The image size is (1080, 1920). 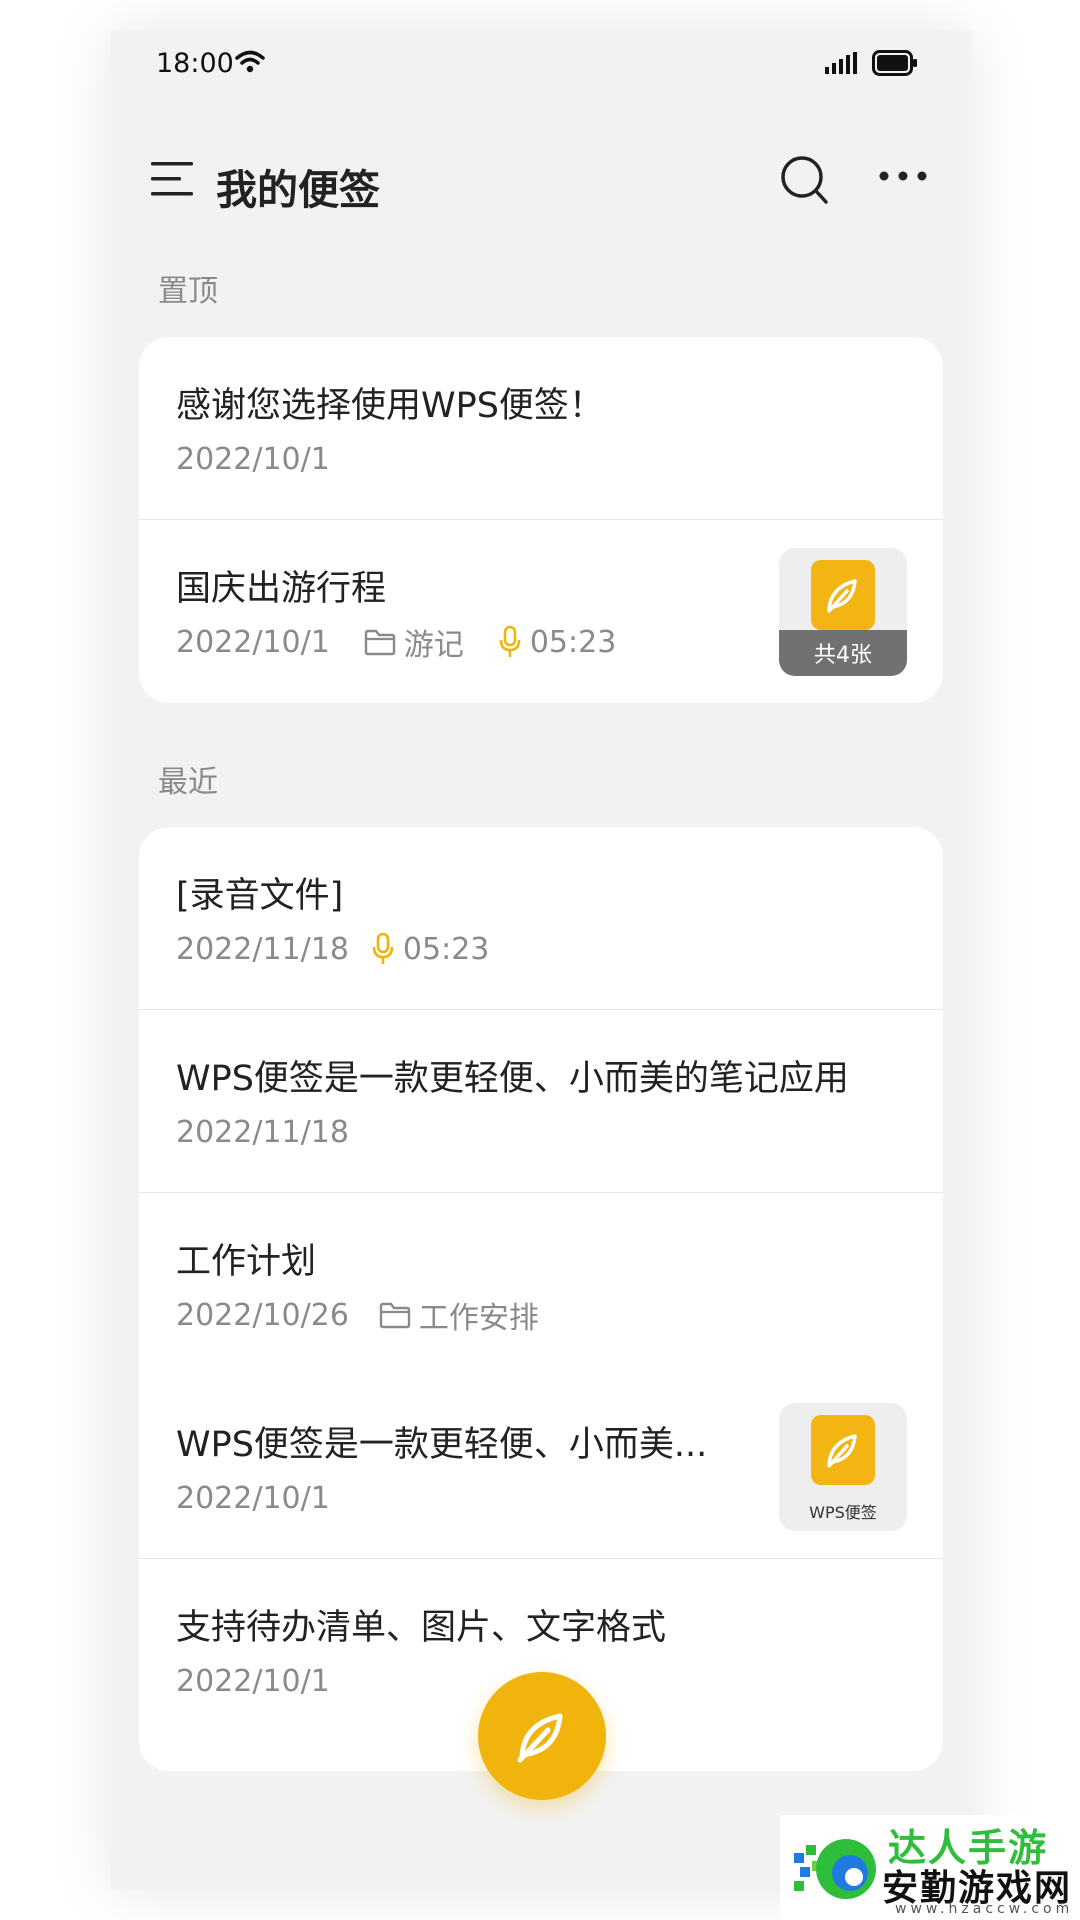 What do you see at coordinates (541, 1101) in the screenshot?
I see `note-item: WPS便签是一款更轻便、小而美的笔记应用 2022/11/18` at bounding box center [541, 1101].